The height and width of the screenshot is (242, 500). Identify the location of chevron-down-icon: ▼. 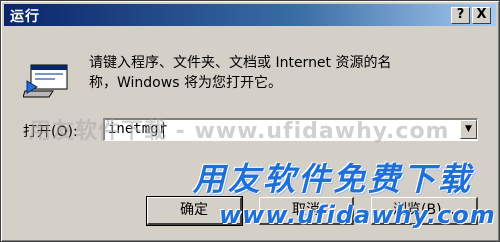
(468, 129).